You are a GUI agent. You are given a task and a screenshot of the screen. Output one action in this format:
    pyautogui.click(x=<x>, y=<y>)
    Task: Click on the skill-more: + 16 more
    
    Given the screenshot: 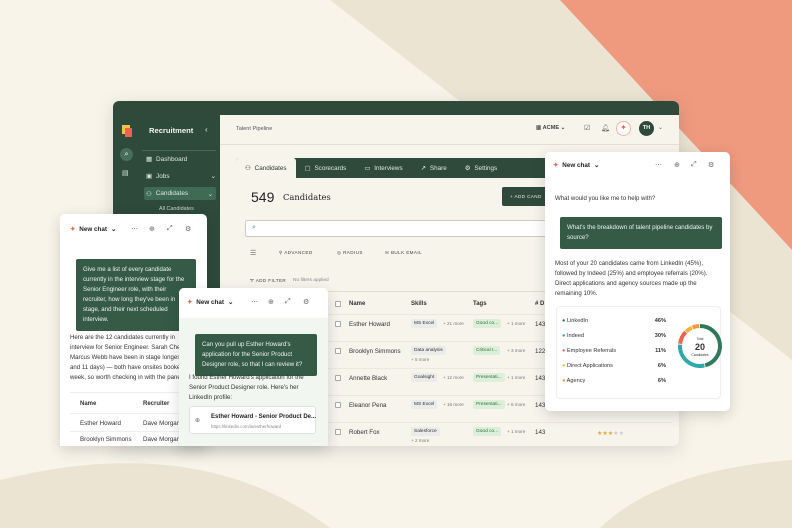 What is the action you would take?
    pyautogui.click(x=453, y=404)
    